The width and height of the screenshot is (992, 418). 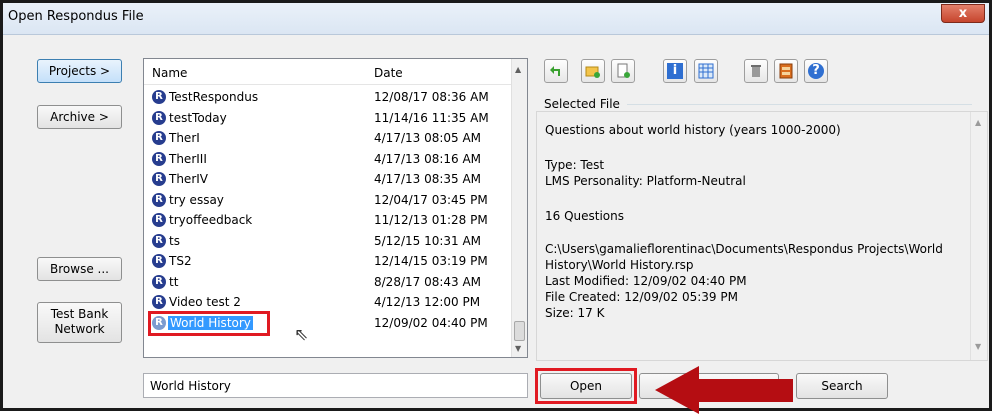 What do you see at coordinates (978, 236) in the screenshot?
I see `details-scrollbar: ▲ ▼` at bounding box center [978, 236].